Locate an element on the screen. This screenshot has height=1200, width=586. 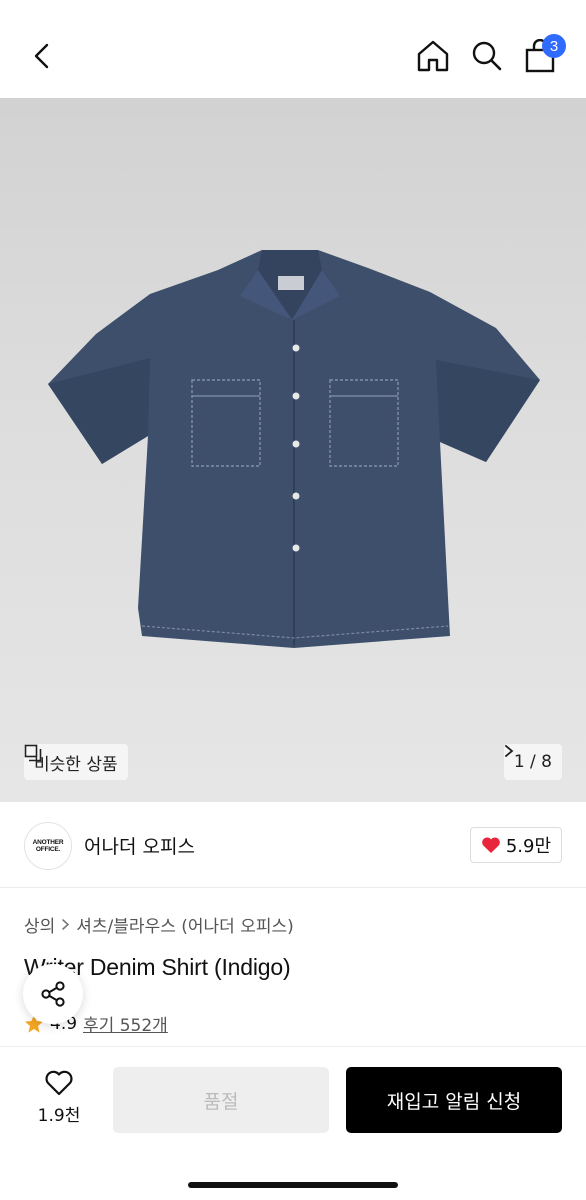
brand-logo: ANOTHER OFFICE. is located at coordinates (48, 846).